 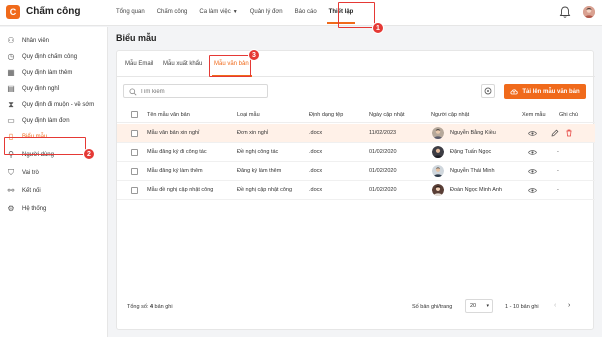 I want to click on updated-by: Đoàn Ngọc Minh Anh, so click(x=476, y=190).